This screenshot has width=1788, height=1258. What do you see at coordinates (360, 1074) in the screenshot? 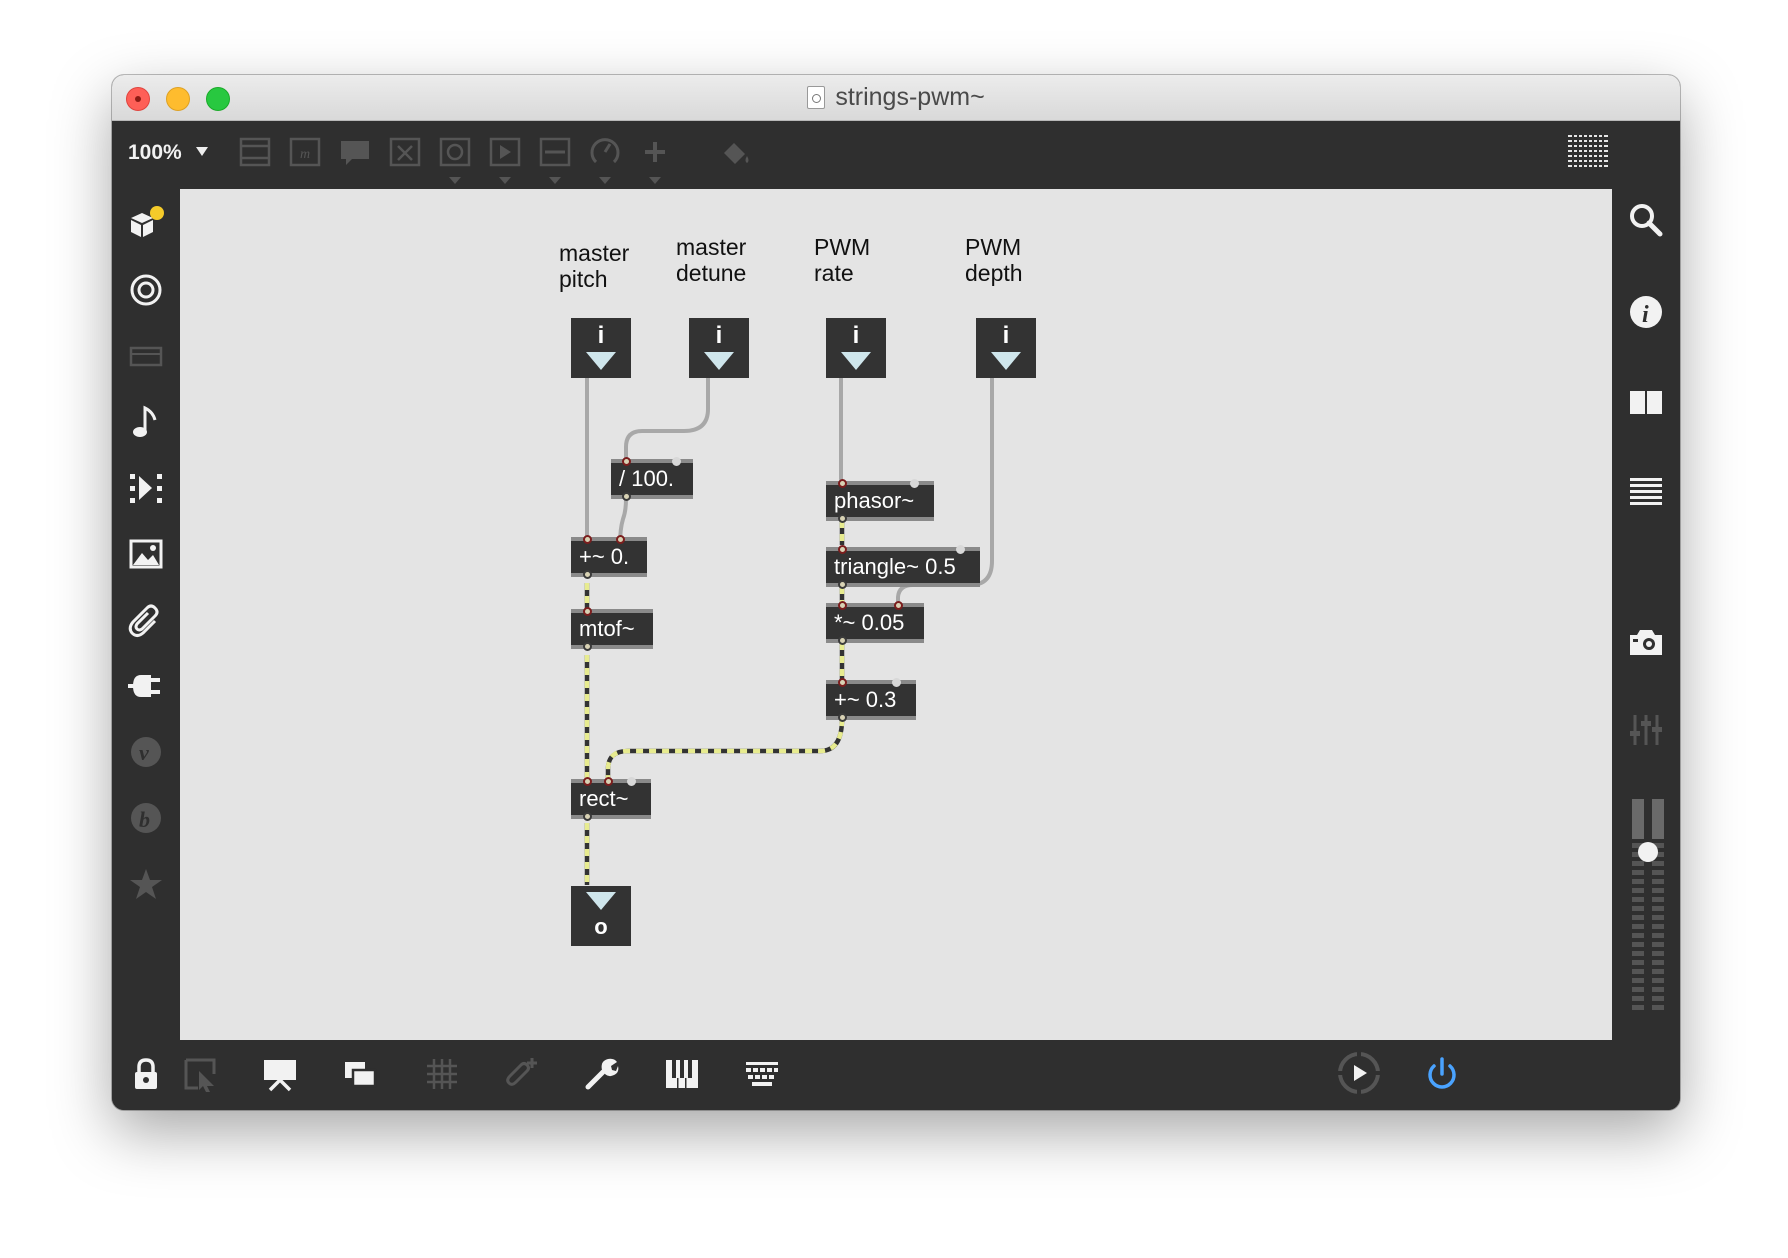
I see `windows-icon` at bounding box center [360, 1074].